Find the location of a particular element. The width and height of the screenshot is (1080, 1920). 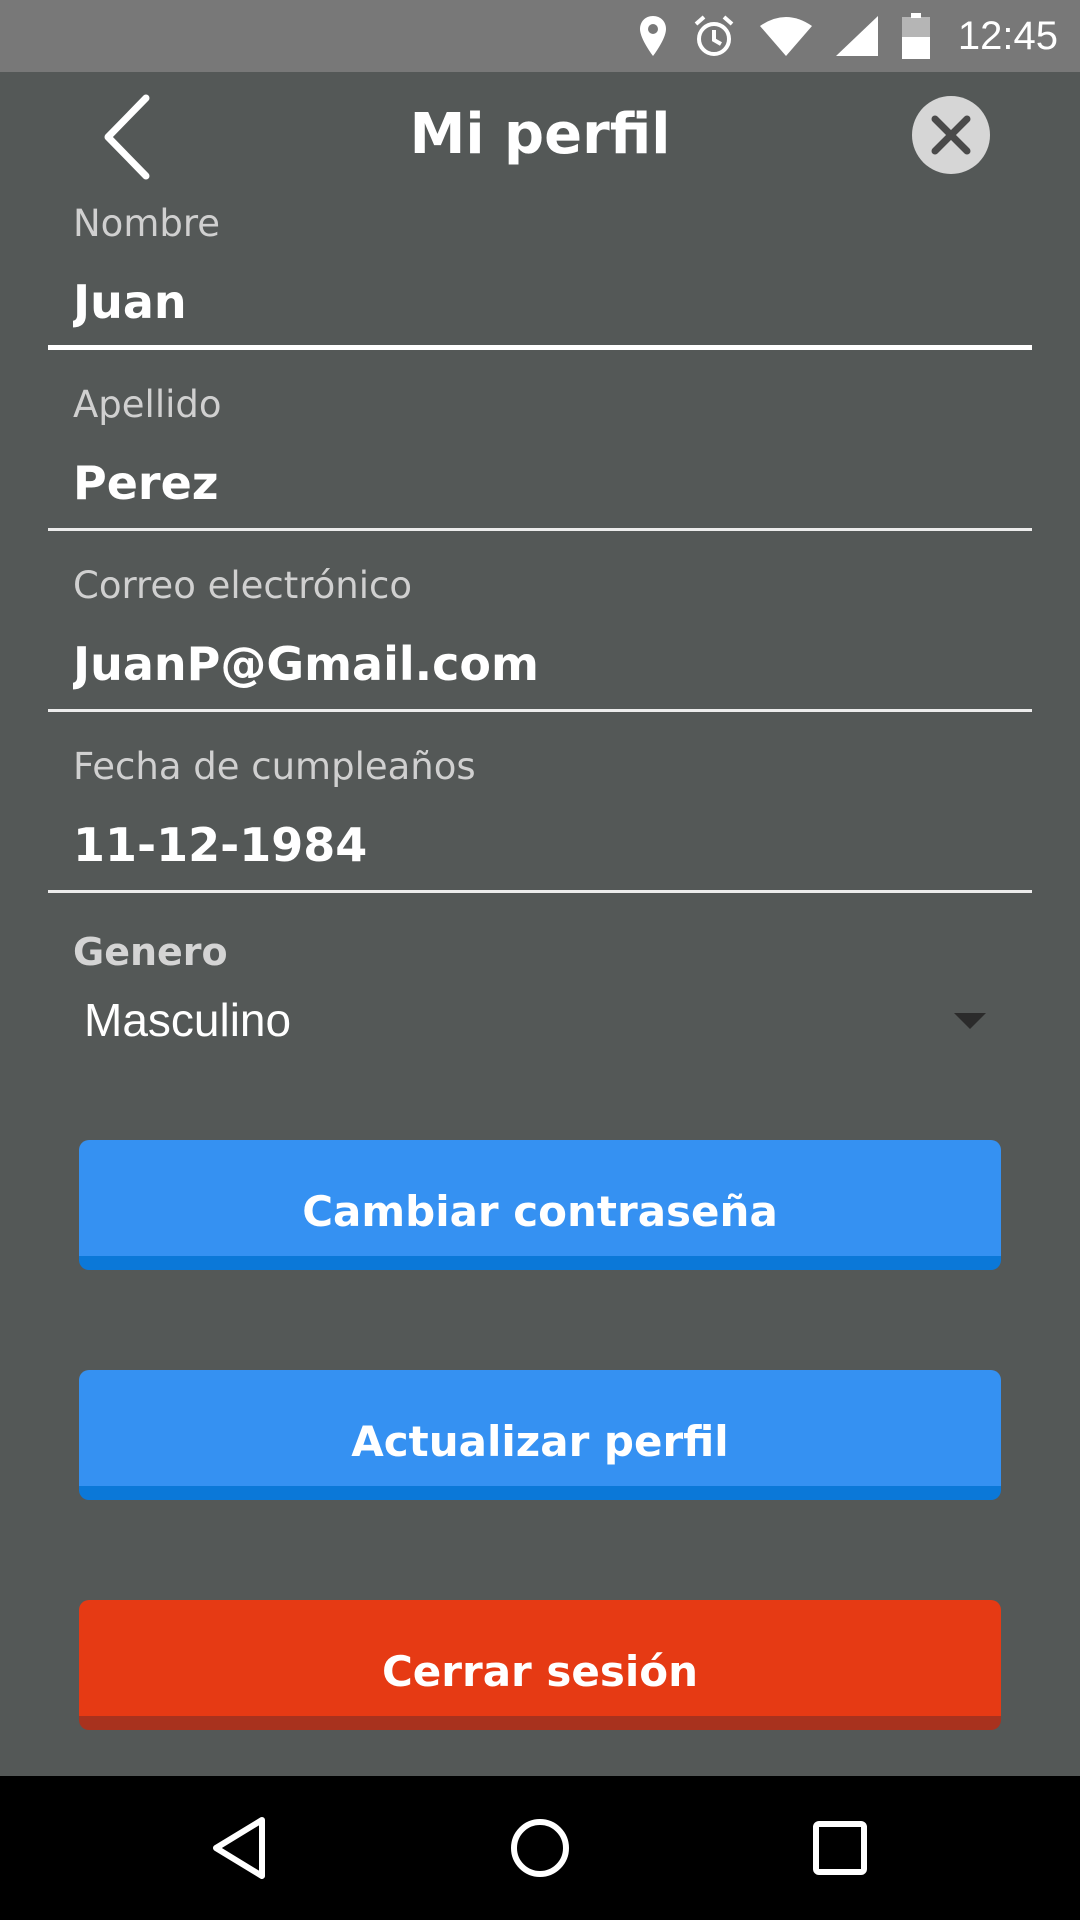

correo-input is located at coordinates (543, 664).